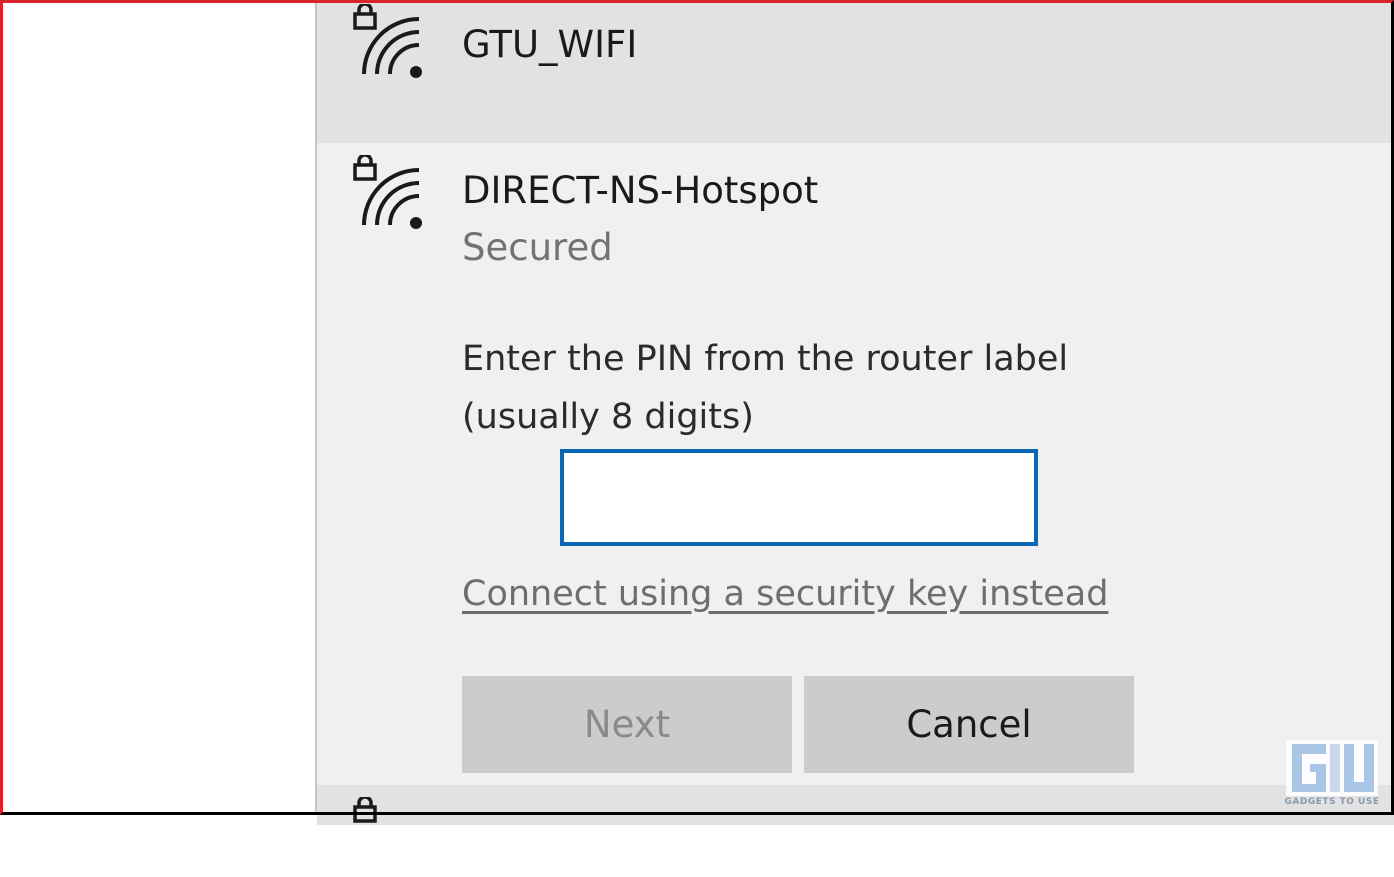  I want to click on cancel-button: Cancel, so click(969, 724).